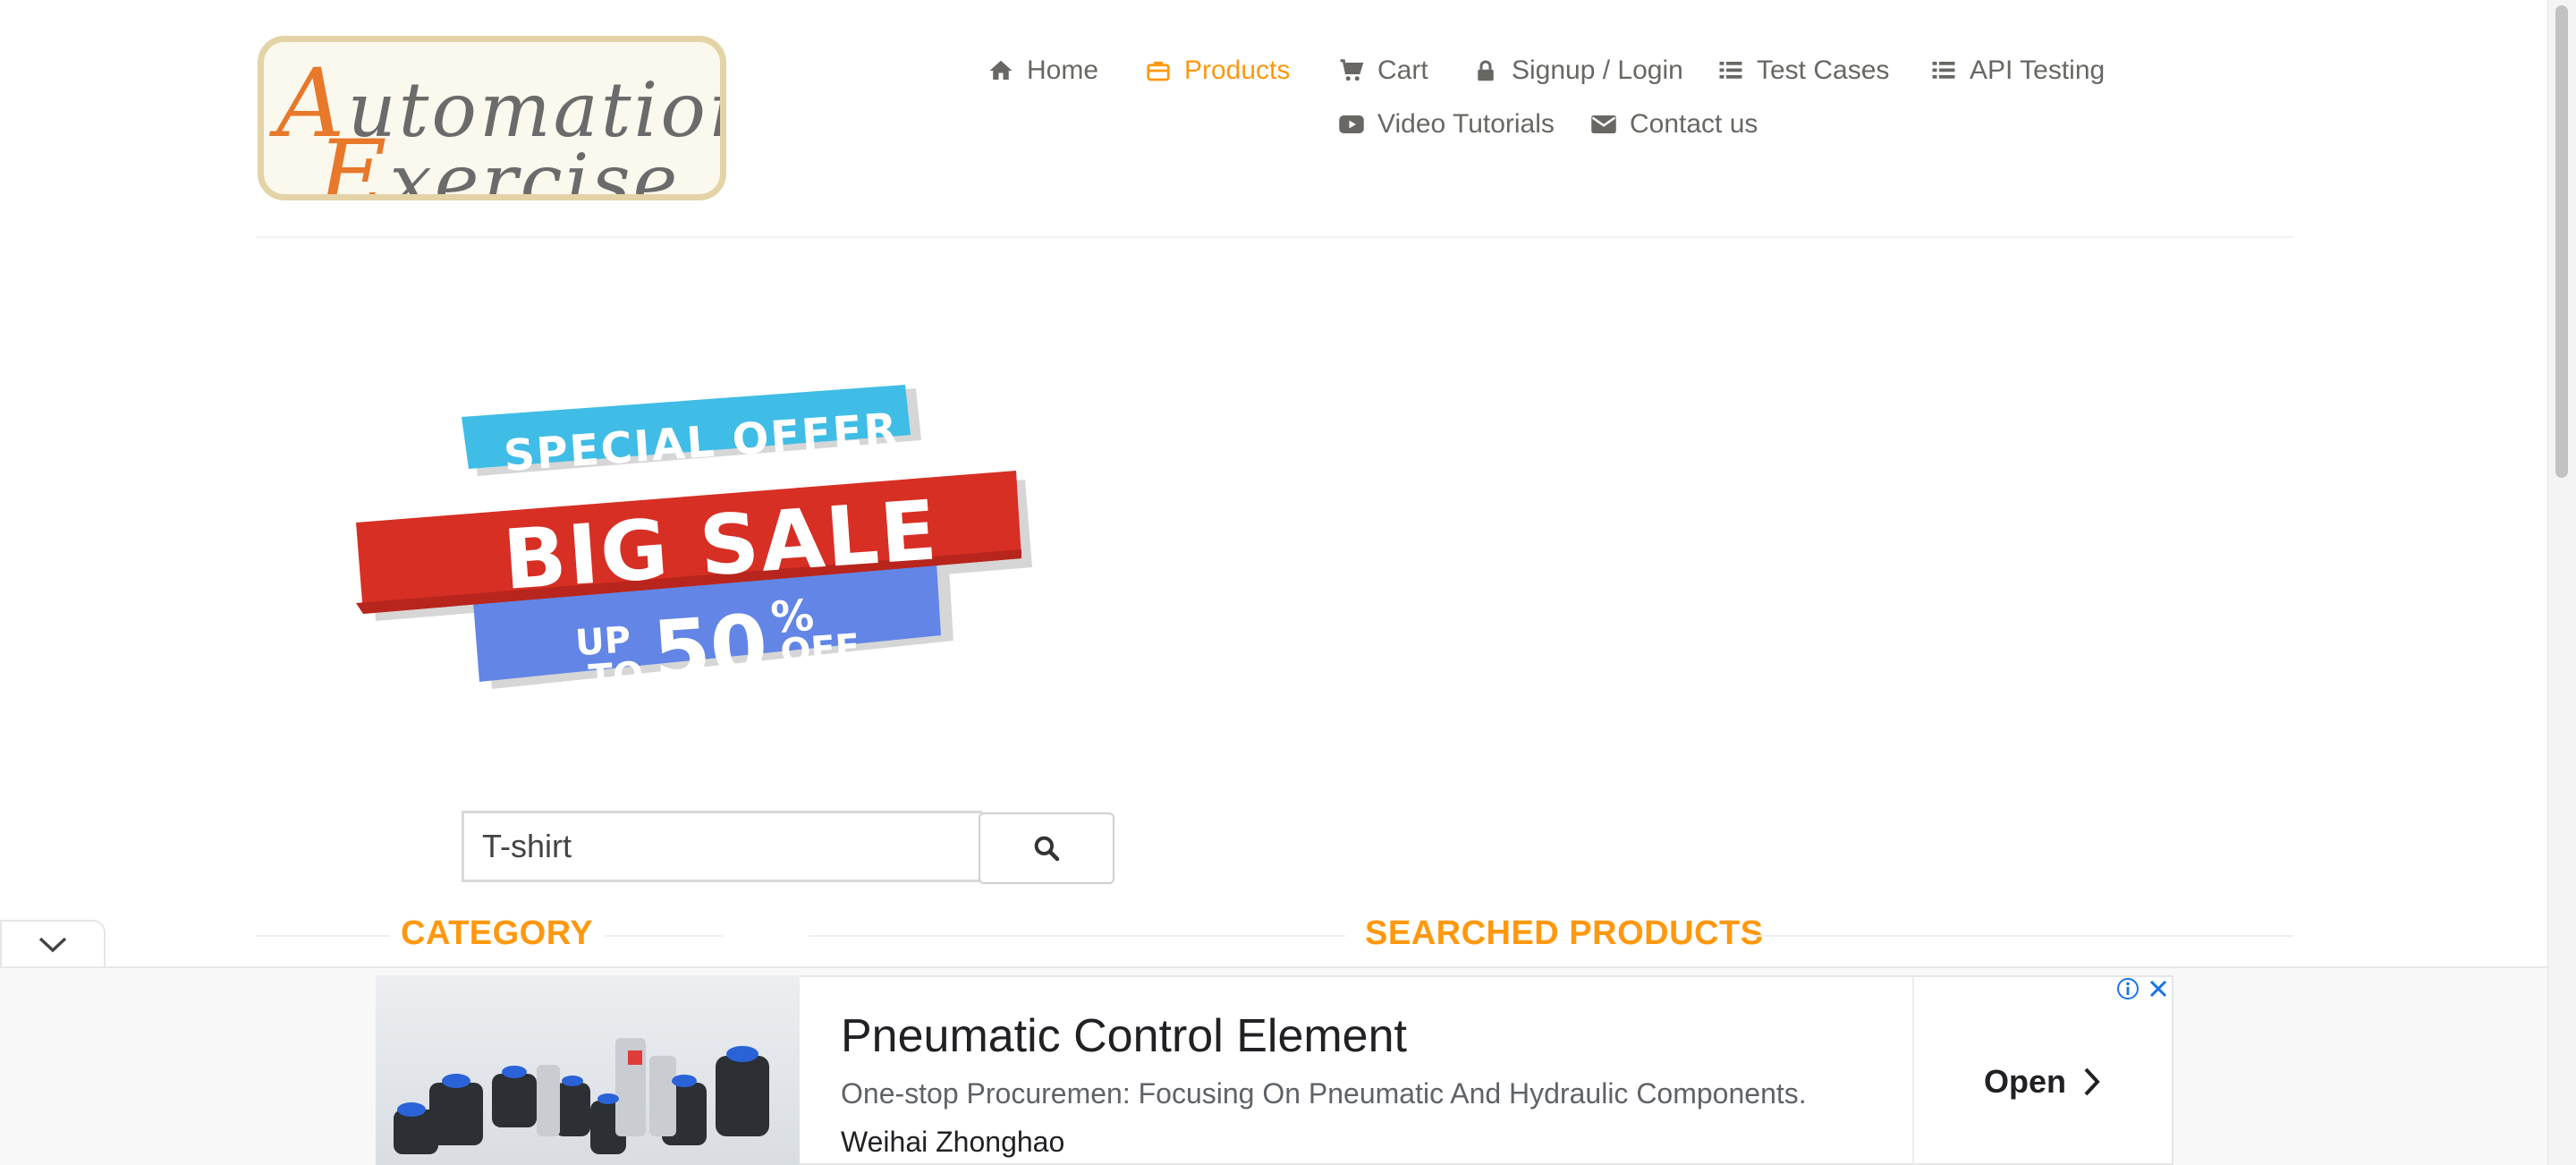 The width and height of the screenshot is (2576, 1165). Describe the element at coordinates (2128, 988) in the screenshot. I see `ad-info-icon` at that location.